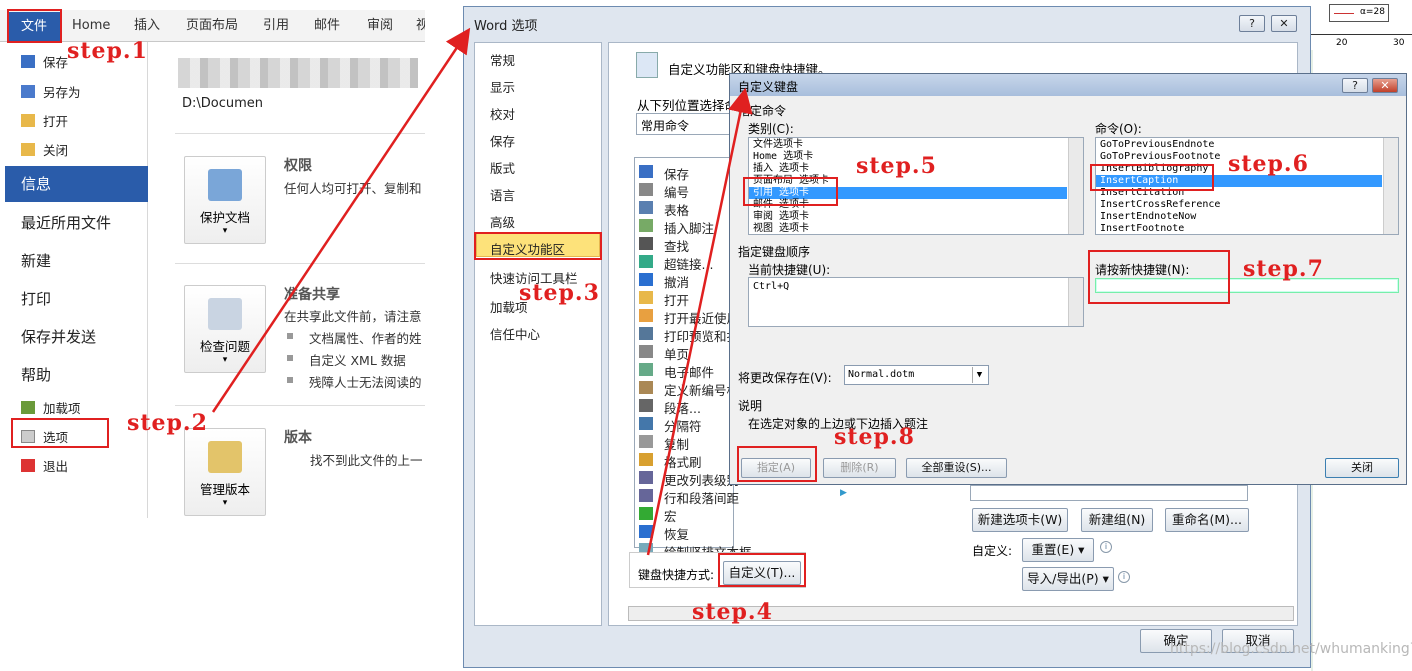 Image resolution: width=1412 pixels, height=671 pixels. Describe the element at coordinates (225, 185) in the screenshot. I see `lock-key-icon` at that location.